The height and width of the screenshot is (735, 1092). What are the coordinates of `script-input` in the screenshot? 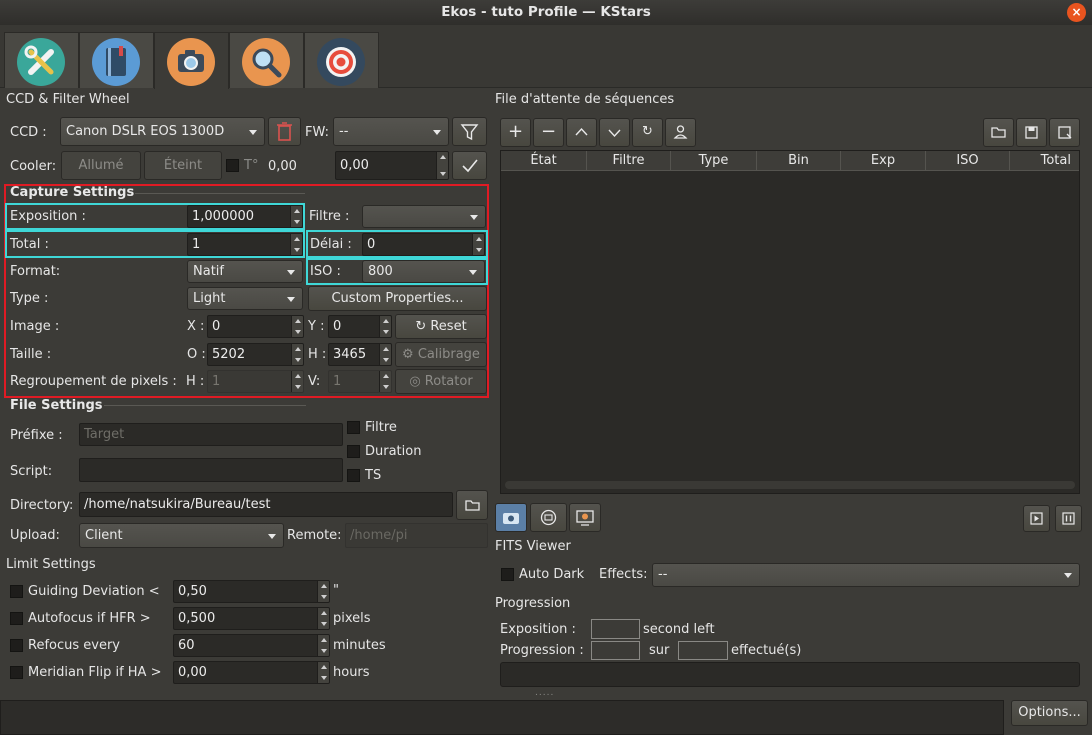 It's located at (211, 470).